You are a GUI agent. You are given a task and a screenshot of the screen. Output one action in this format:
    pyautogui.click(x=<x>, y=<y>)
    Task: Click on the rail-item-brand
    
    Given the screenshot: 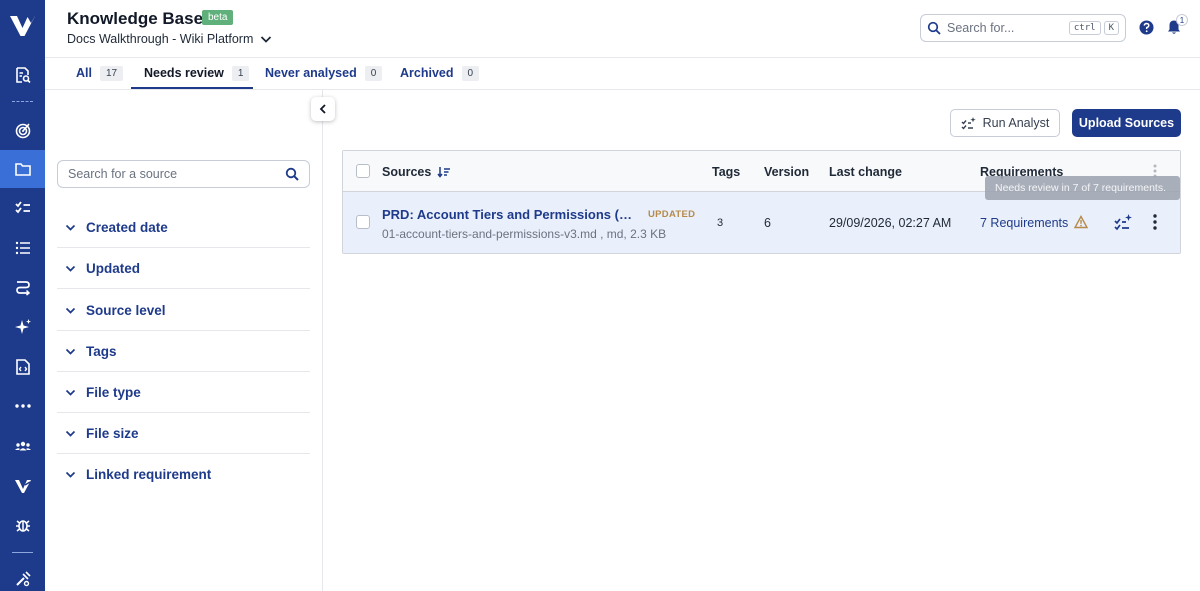 What is the action you would take?
    pyautogui.click(x=22, y=486)
    